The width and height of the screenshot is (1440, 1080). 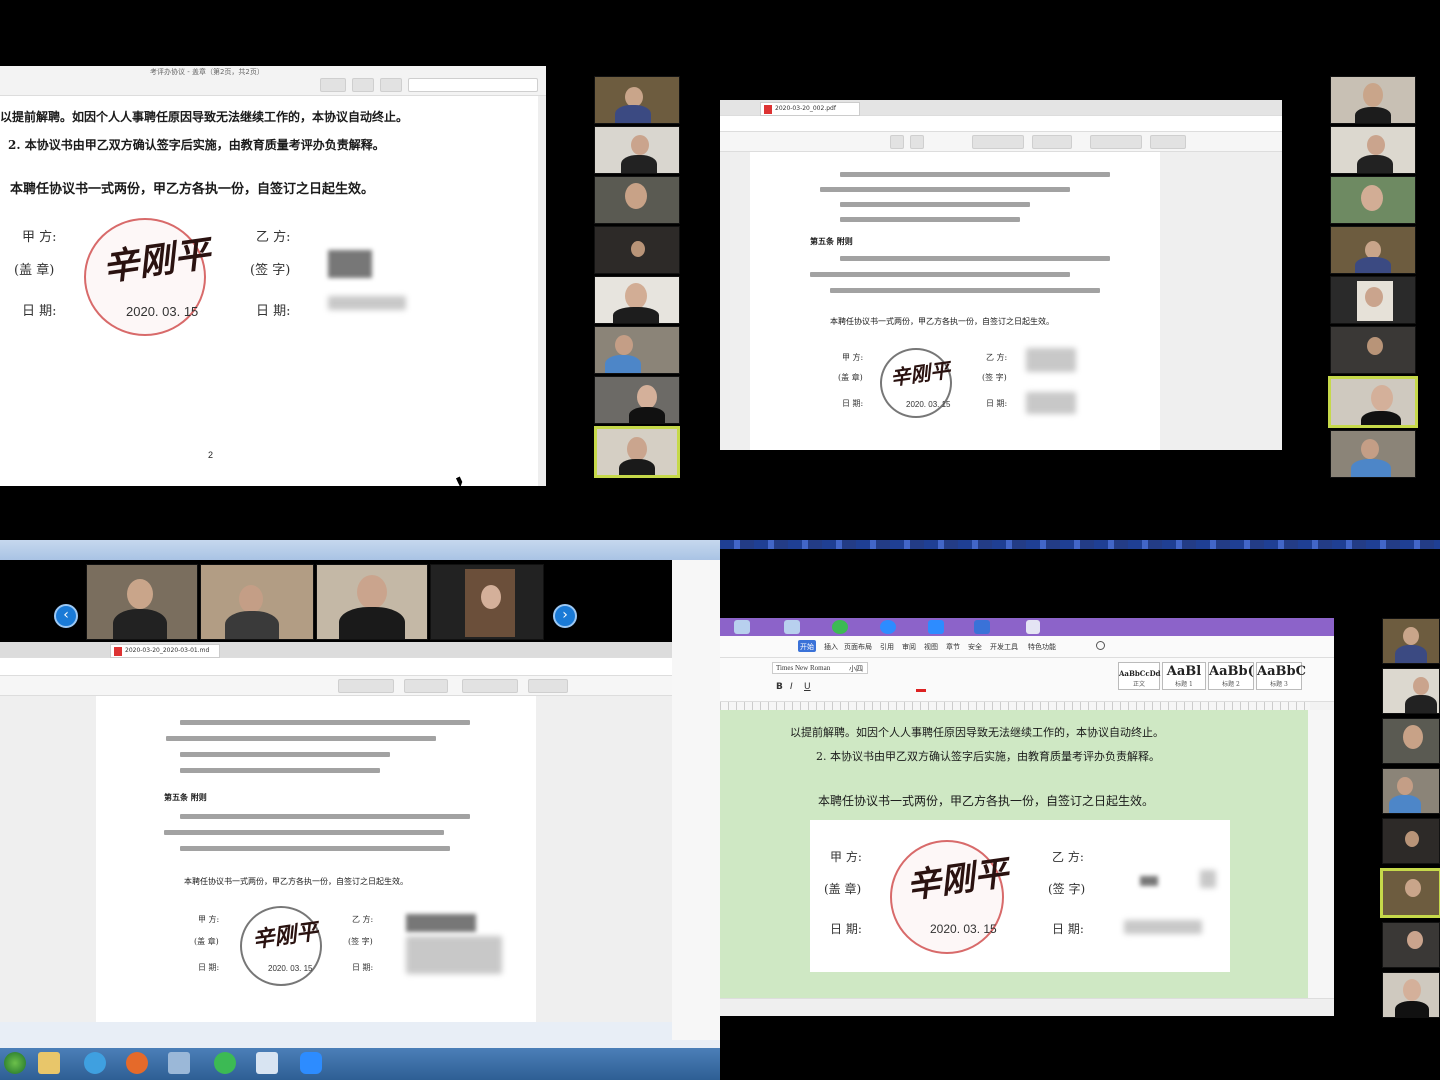 What do you see at coordinates (820, 668) in the screenshot?
I see `font-name-select: Times New Roman 小四` at bounding box center [820, 668].